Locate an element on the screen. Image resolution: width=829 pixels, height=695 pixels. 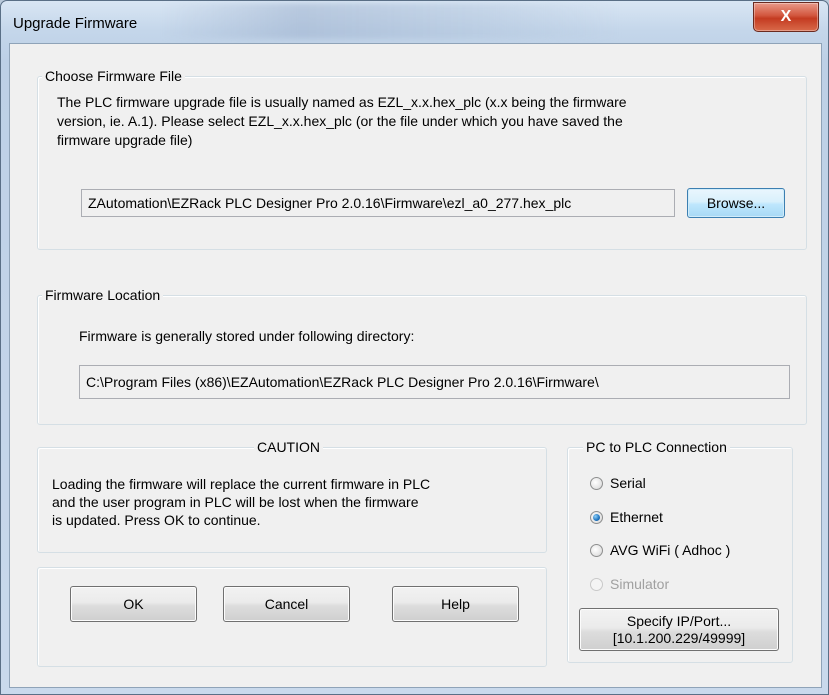
specify-ip-port-button: Specify IP/Port... [10.1.200.229/49999] is located at coordinates (679, 629).